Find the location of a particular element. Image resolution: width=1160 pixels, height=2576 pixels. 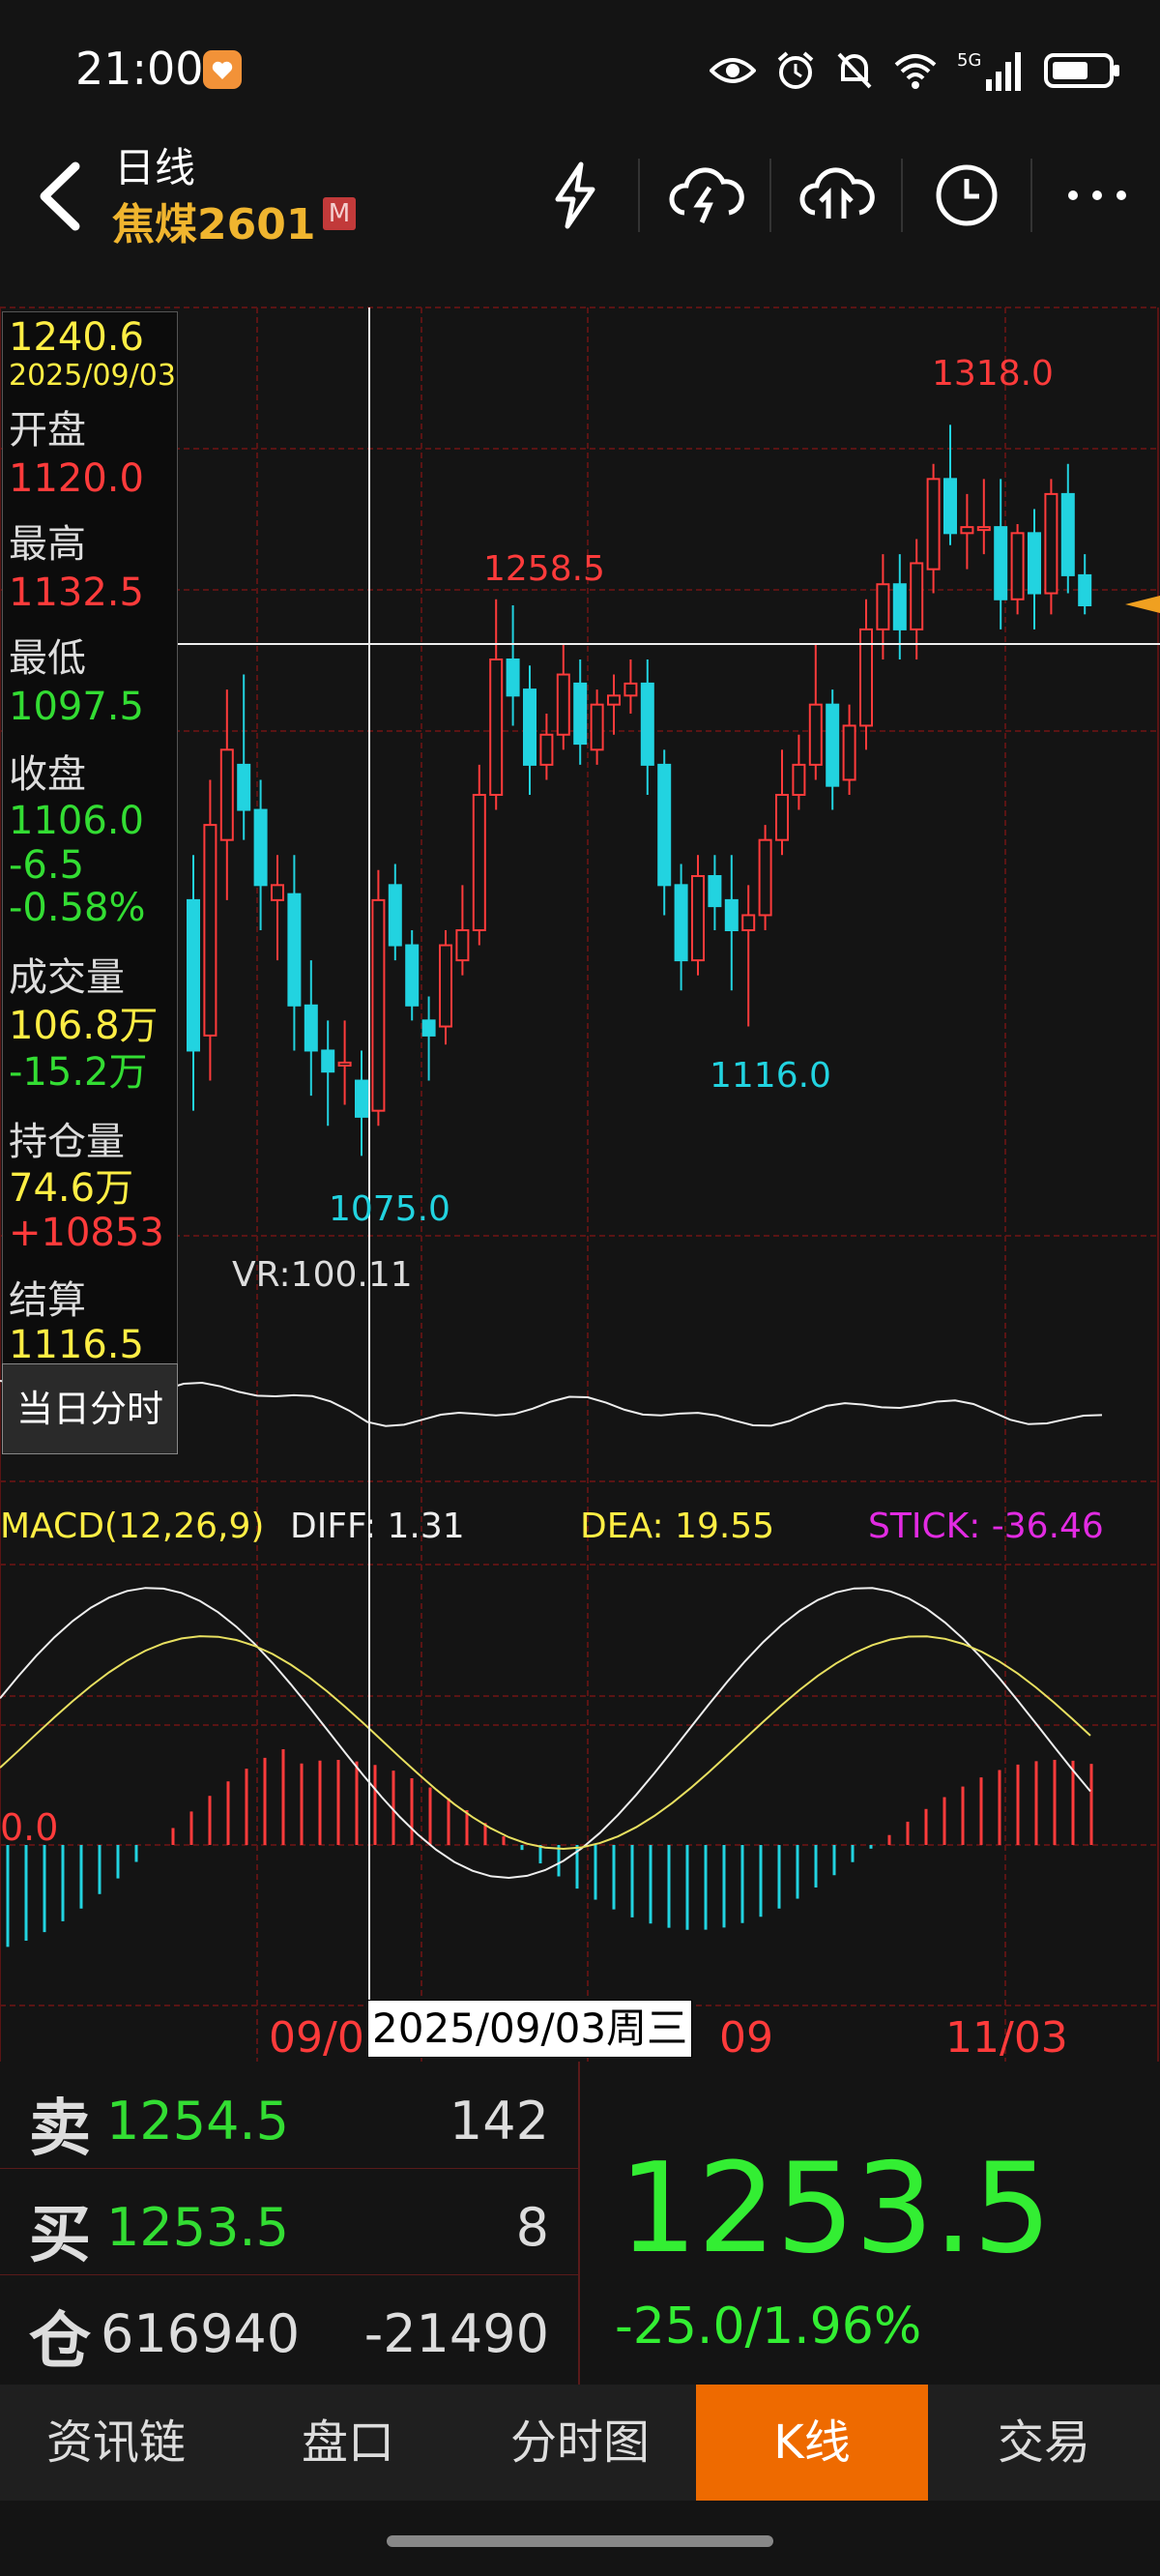

home-indicator is located at coordinates (580, 2541).